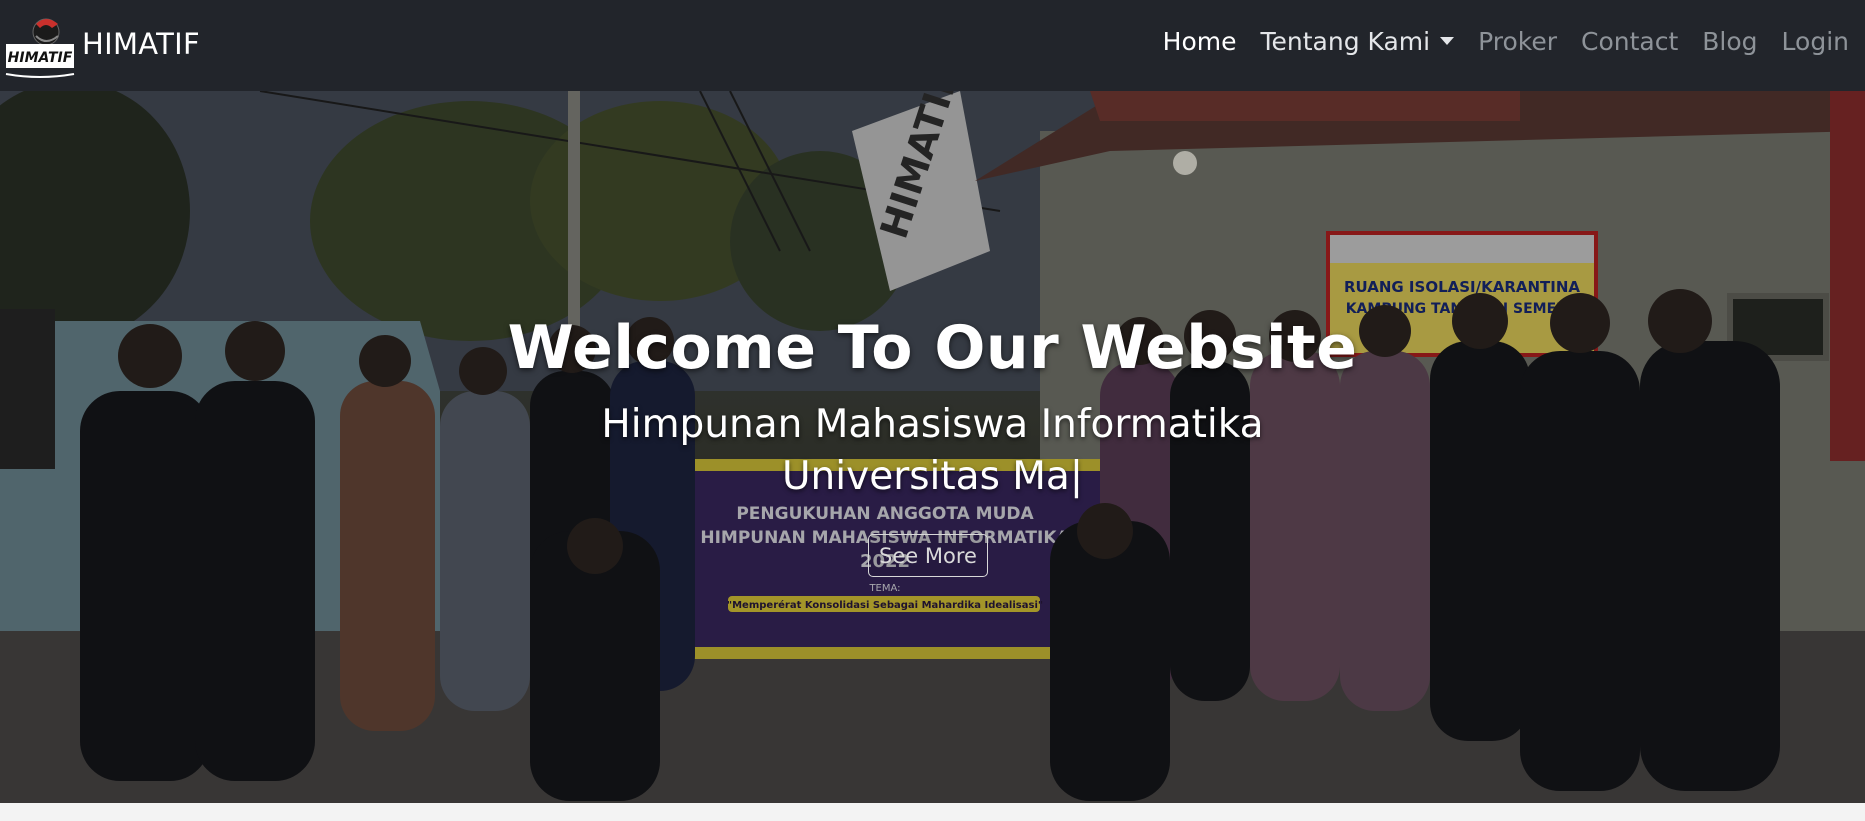 This screenshot has width=1865, height=821. What do you see at coordinates (1815, 41) in the screenshot?
I see `nav-login: Login` at bounding box center [1815, 41].